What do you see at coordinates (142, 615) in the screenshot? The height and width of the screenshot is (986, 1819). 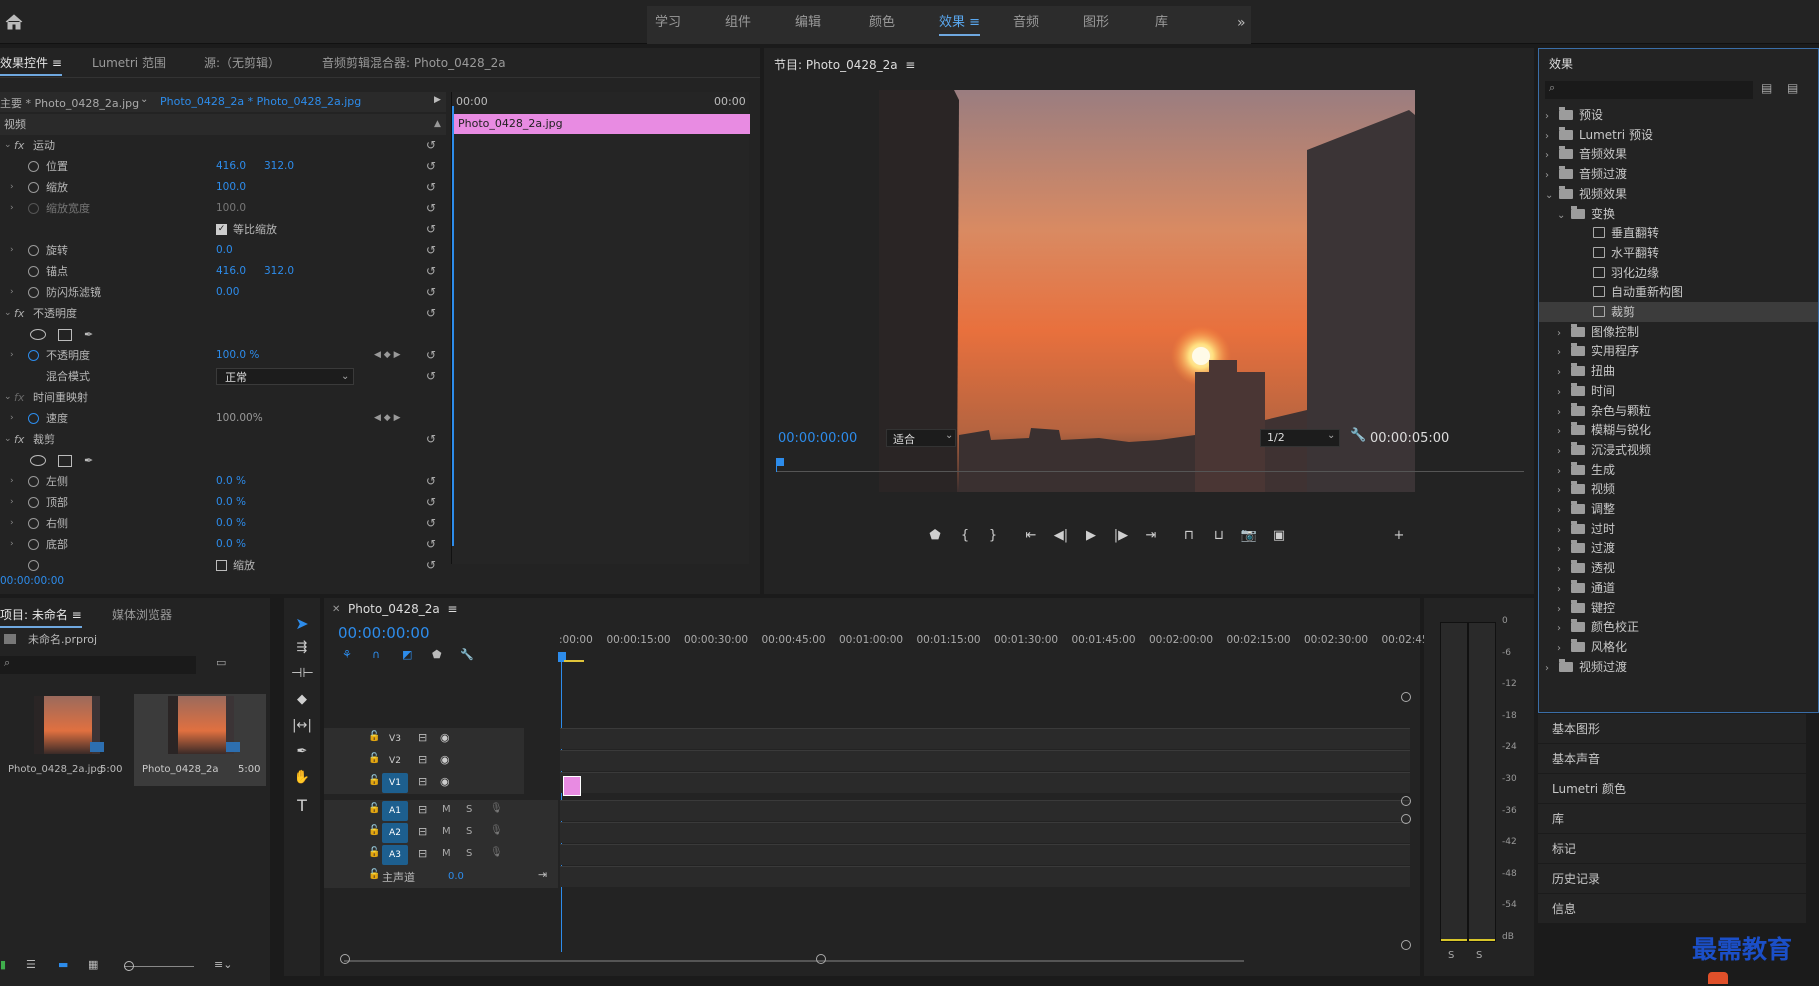 I see `tab-media-browser: 媒体浏览器` at bounding box center [142, 615].